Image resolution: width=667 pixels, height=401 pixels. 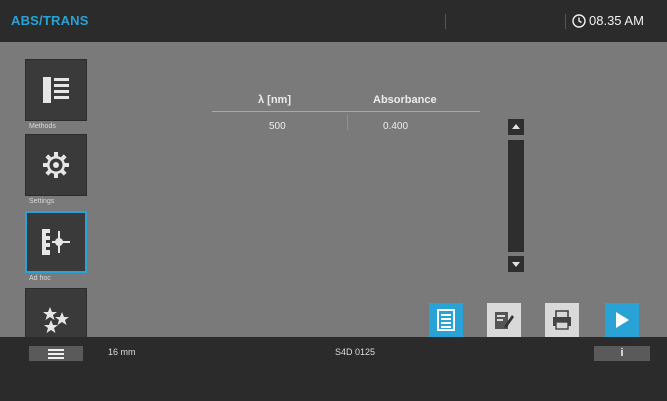 I want to click on scrollbar-track, so click(x=516, y=196).